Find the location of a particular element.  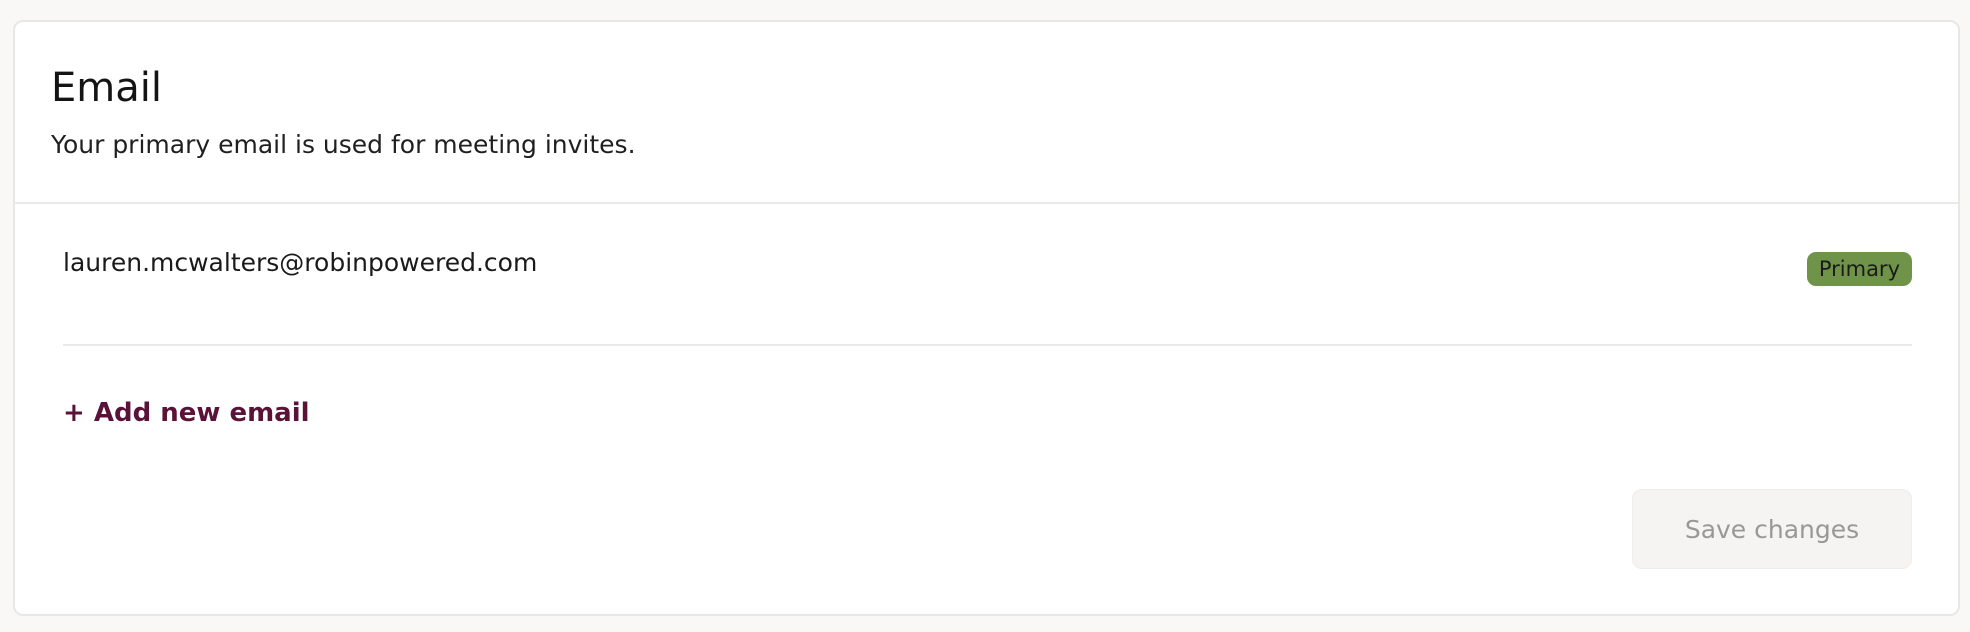

save-changes-button: Save changes is located at coordinates (1772, 529).